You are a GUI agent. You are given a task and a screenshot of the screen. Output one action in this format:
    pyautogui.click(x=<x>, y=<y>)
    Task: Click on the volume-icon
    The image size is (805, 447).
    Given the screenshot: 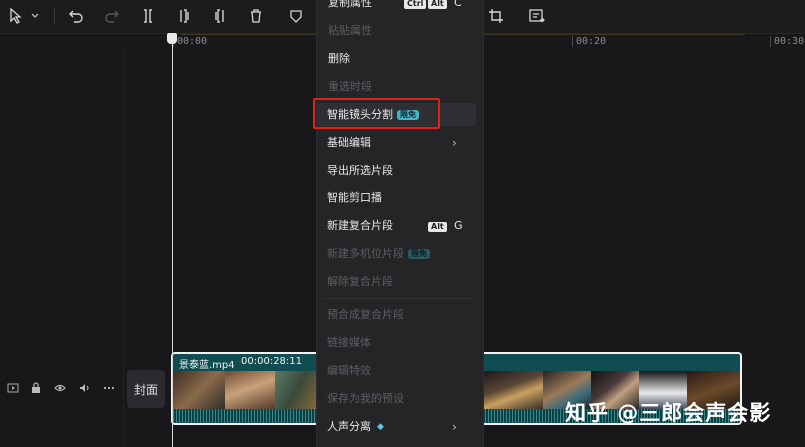 What is the action you would take?
    pyautogui.click(x=85, y=388)
    